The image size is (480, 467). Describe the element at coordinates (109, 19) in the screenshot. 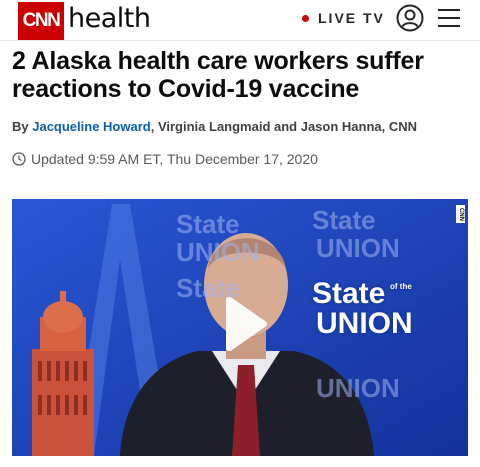

I see `section-name: health` at that location.